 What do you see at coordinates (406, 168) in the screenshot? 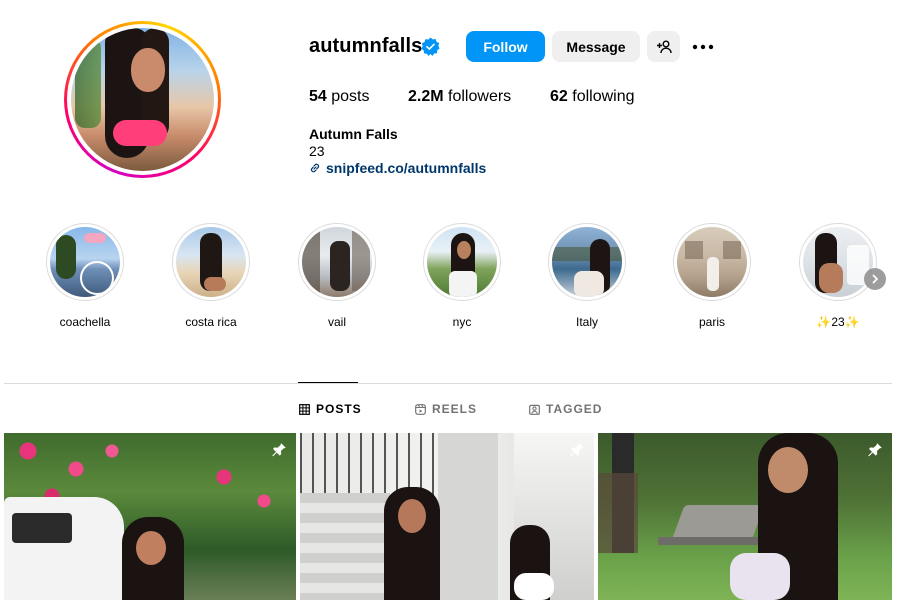
I see `profile-link-text: snipfeed.co/autumnfalls` at bounding box center [406, 168].